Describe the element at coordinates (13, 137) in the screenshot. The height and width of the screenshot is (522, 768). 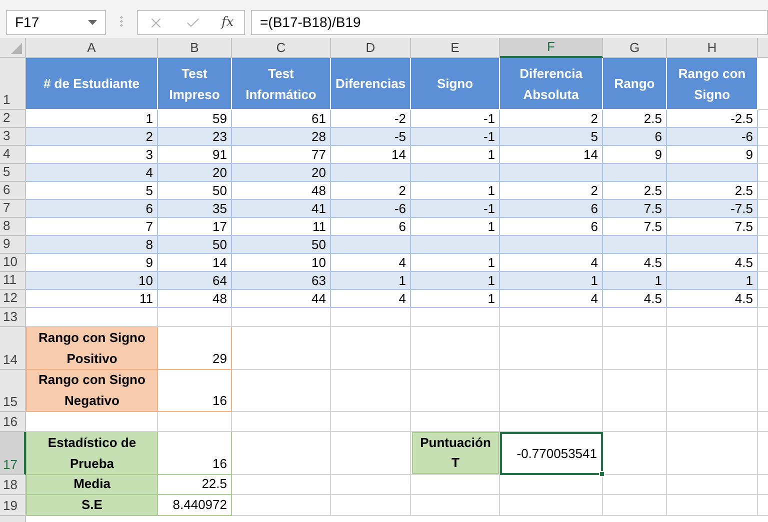
I see `row-header: 3` at that location.